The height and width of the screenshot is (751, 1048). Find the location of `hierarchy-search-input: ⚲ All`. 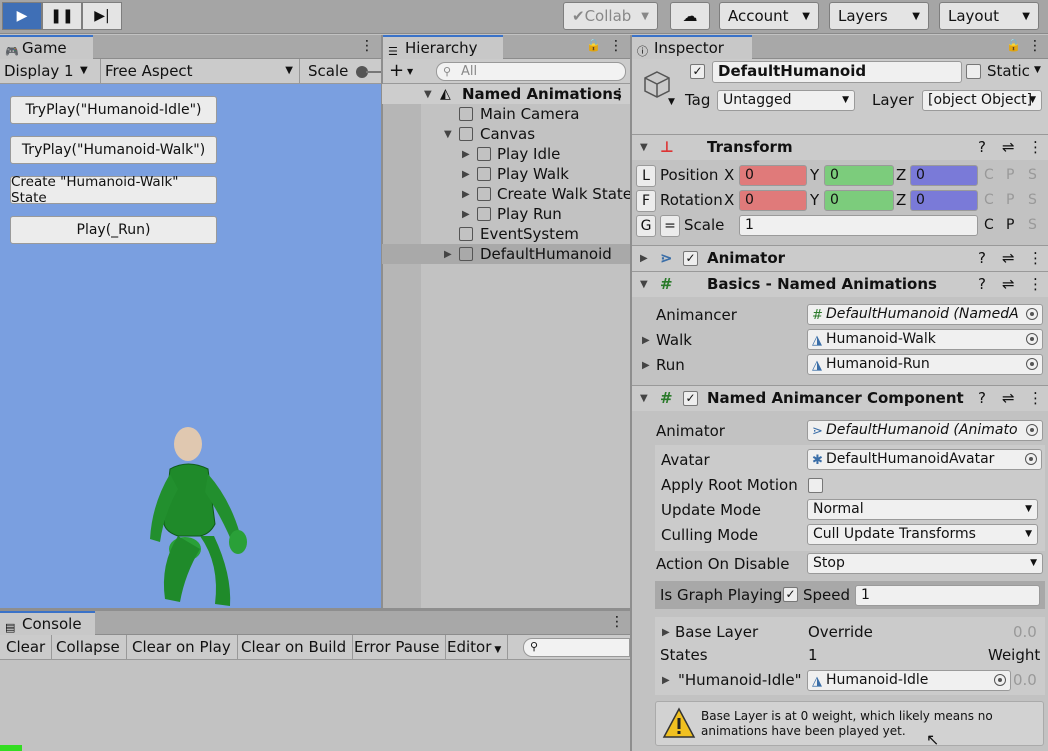

hierarchy-search-input: ⚲ All is located at coordinates (531, 71).